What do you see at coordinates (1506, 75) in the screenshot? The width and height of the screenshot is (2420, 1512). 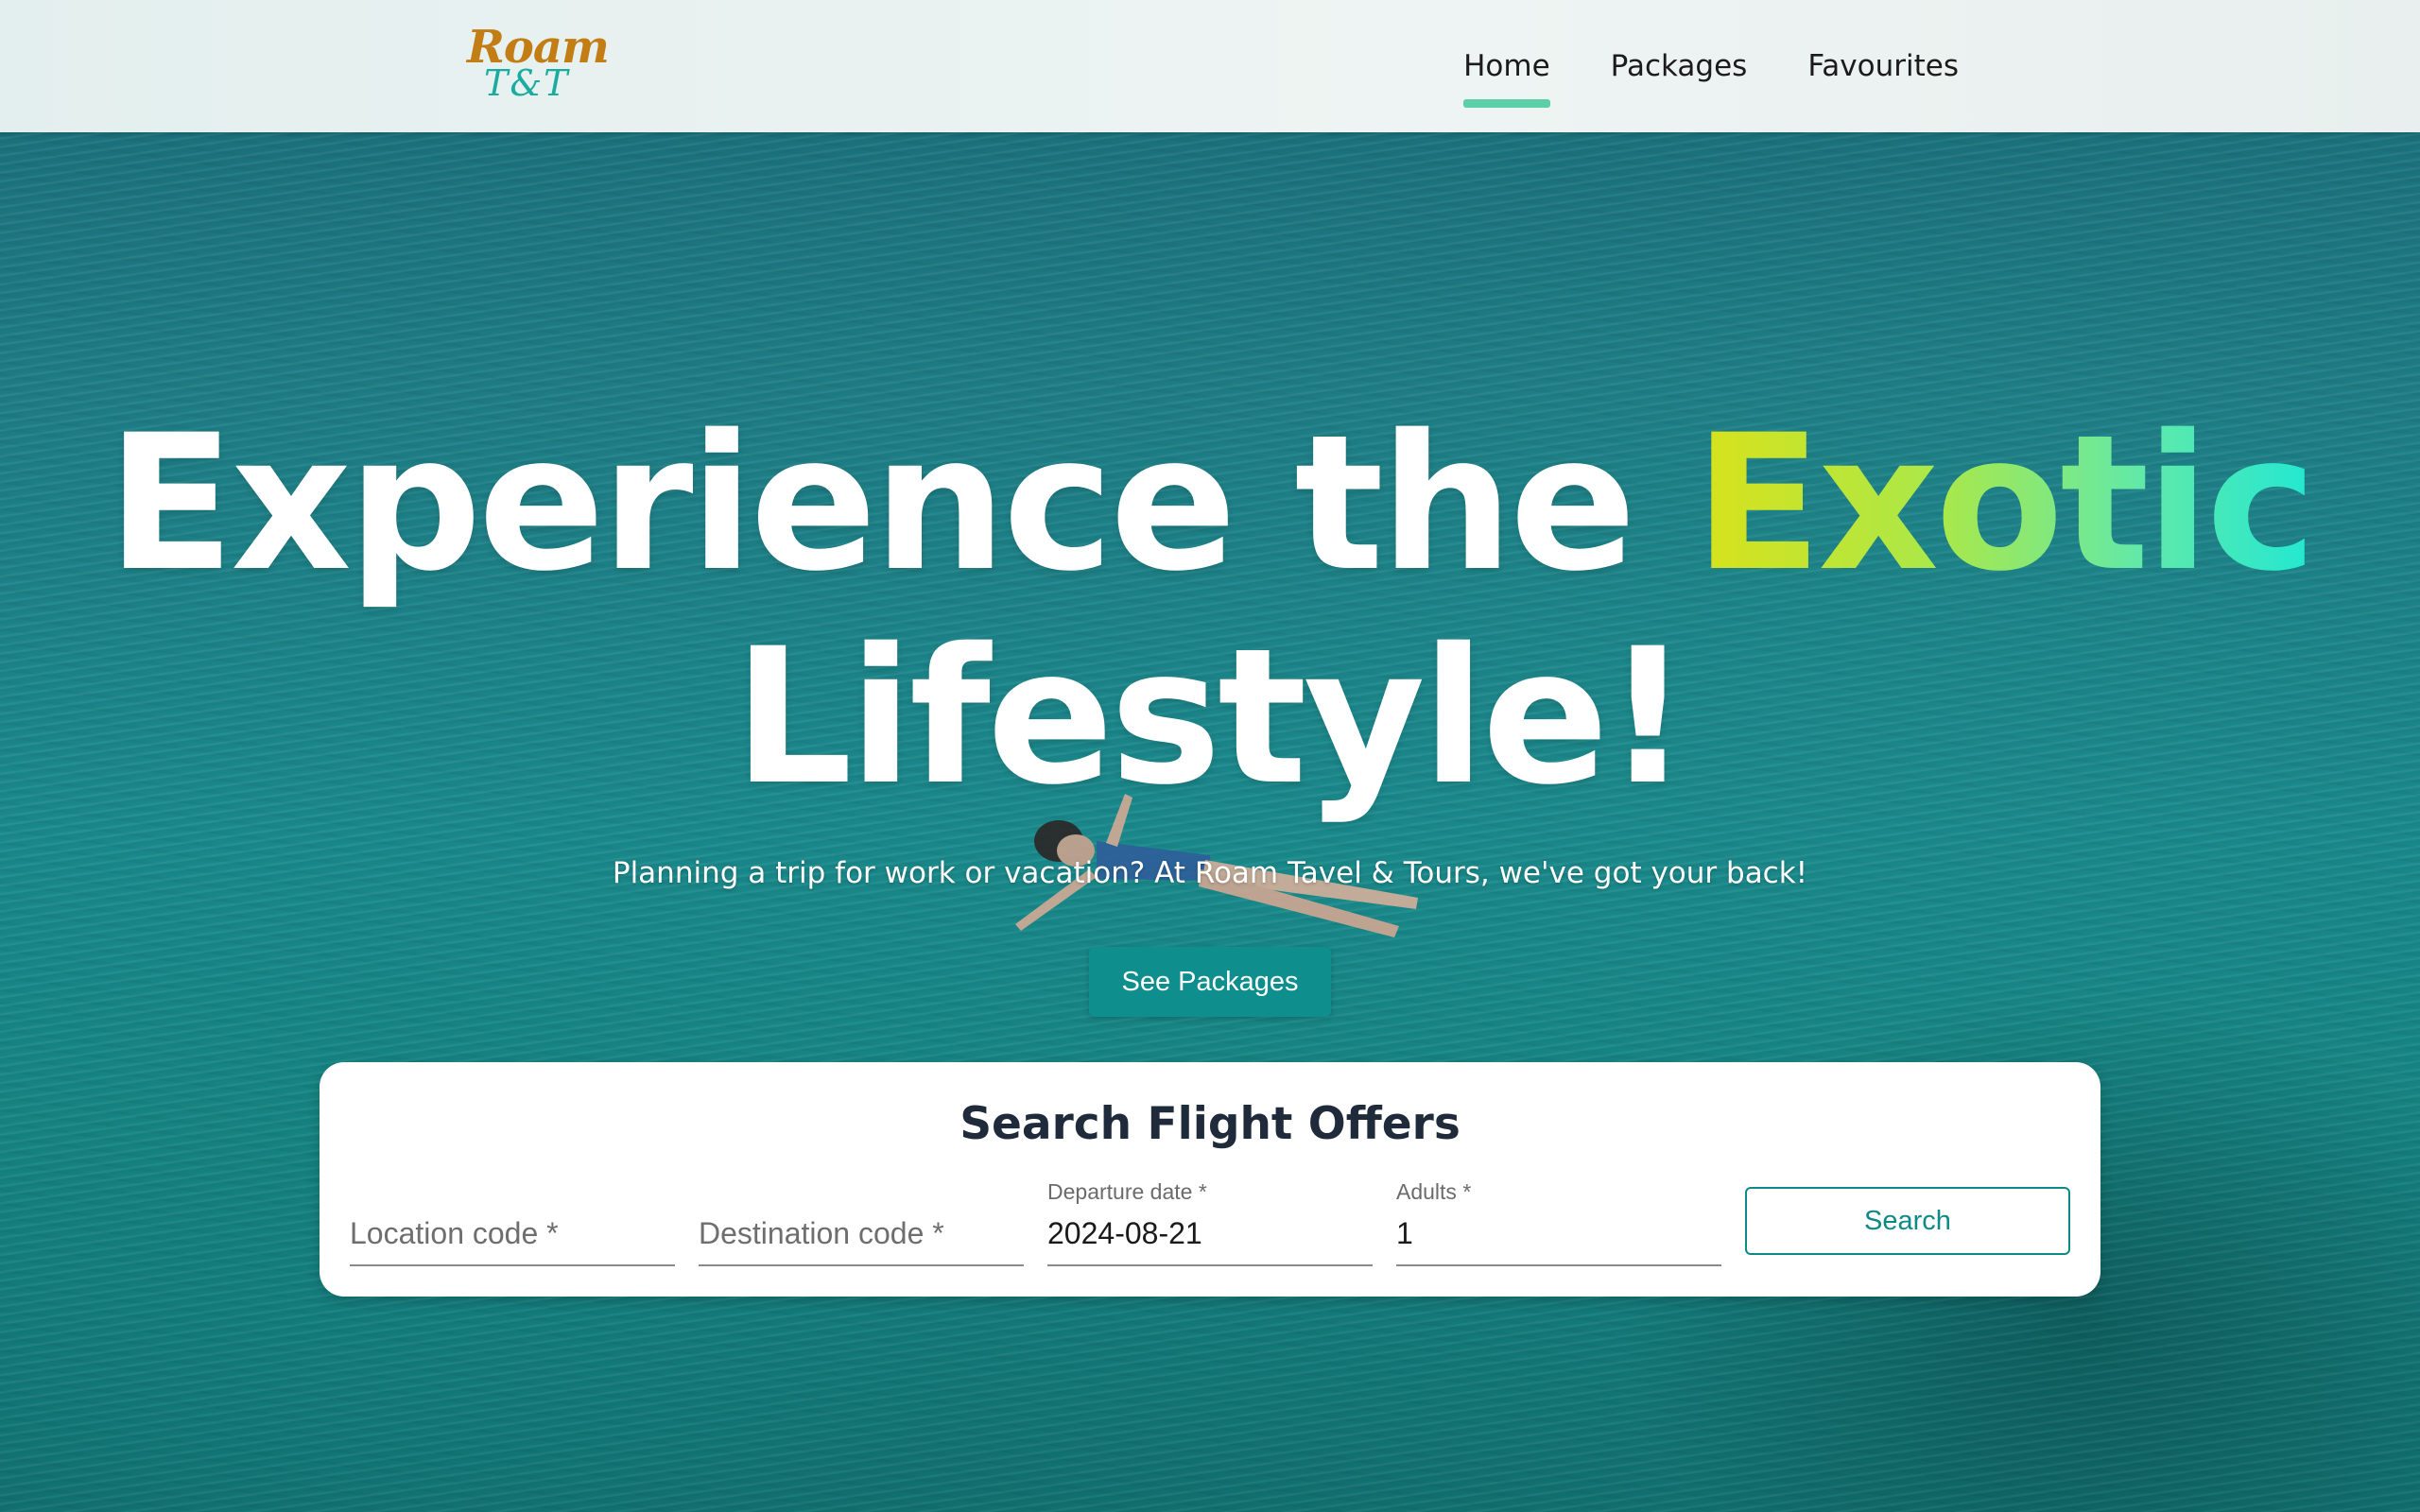 I see `nav-home: Home` at bounding box center [1506, 75].